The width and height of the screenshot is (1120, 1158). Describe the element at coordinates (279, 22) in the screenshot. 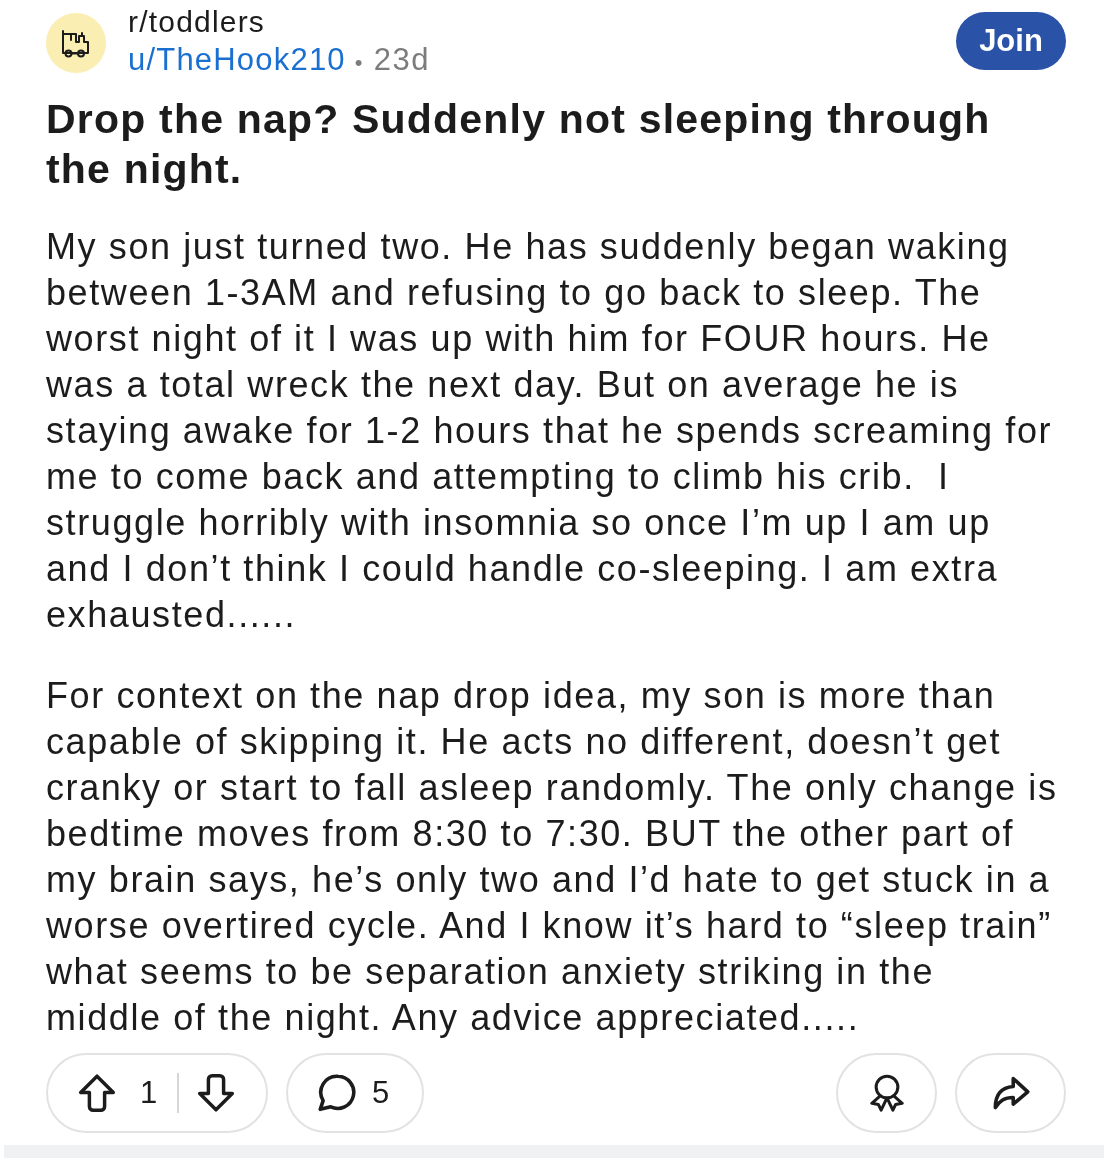

I see `subreddit-name: r/toddlers` at that location.